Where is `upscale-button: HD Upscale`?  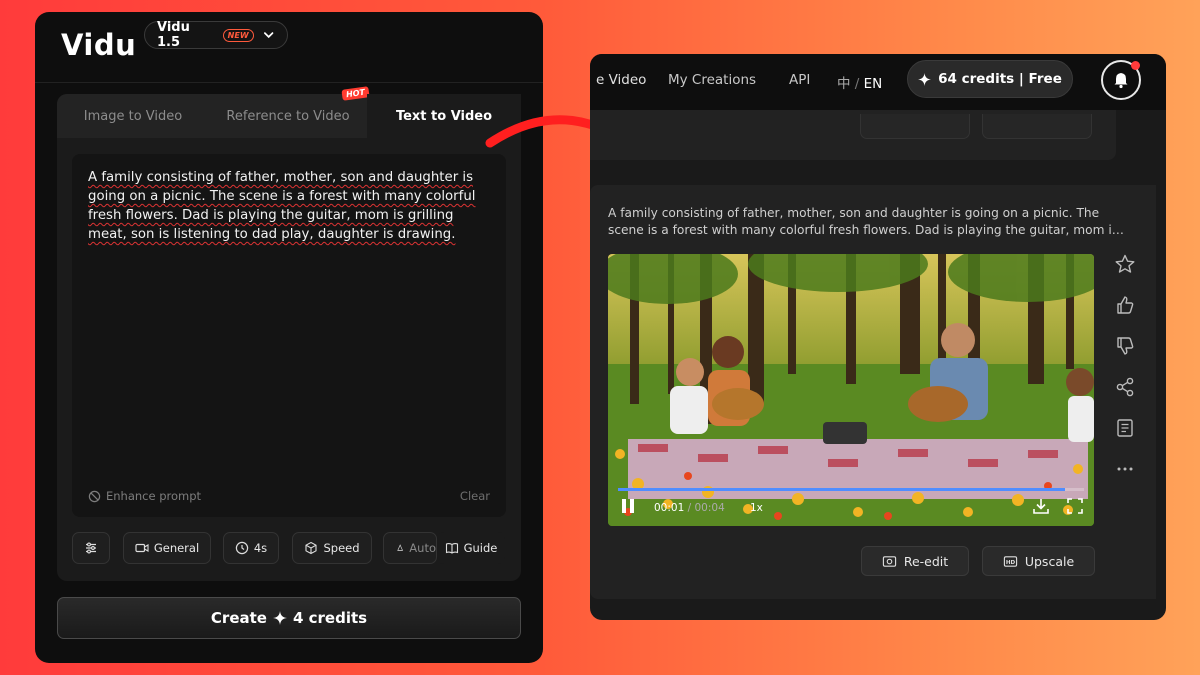
upscale-button: HD Upscale is located at coordinates (1038, 561).